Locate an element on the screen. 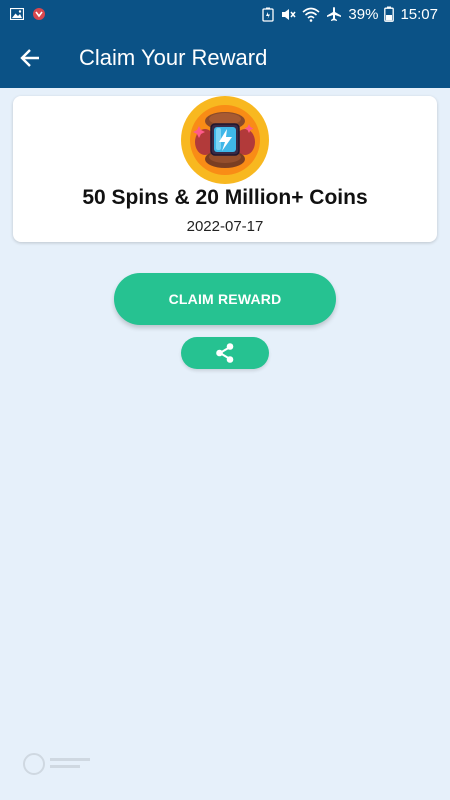  status-right-icons: 39% 15:07 is located at coordinates (350, 14).